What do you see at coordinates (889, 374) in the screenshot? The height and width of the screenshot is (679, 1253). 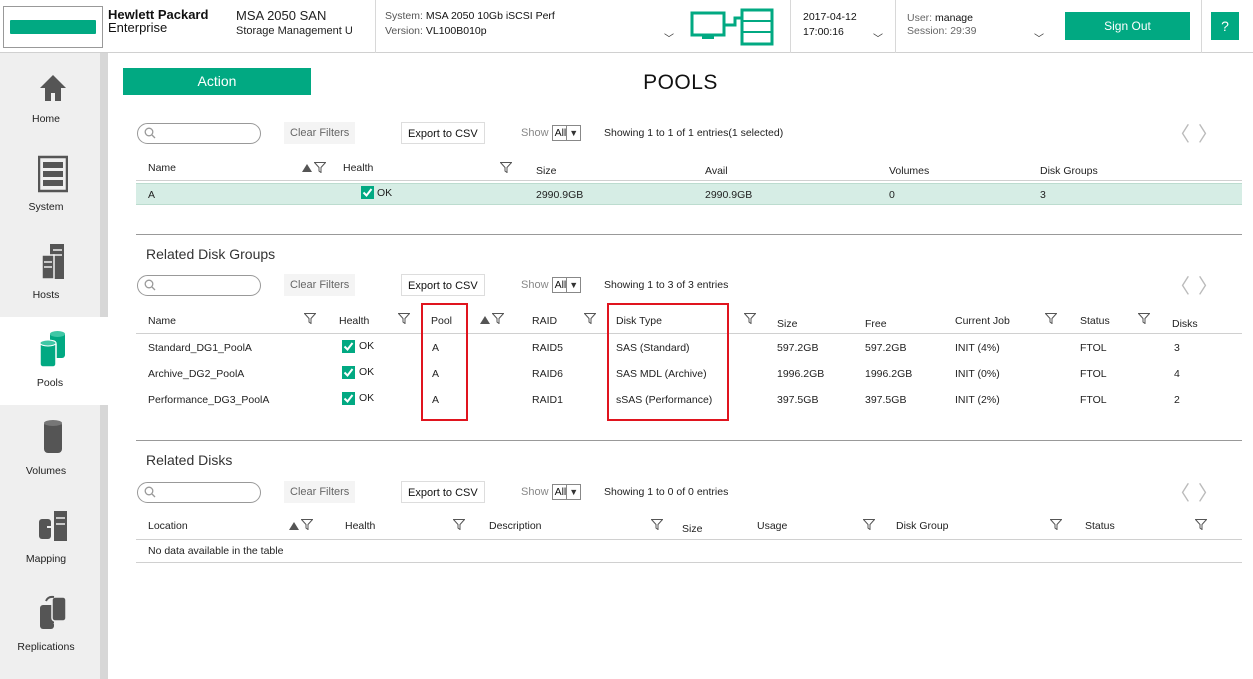 I see `dg-free: 1996.2GB` at bounding box center [889, 374].